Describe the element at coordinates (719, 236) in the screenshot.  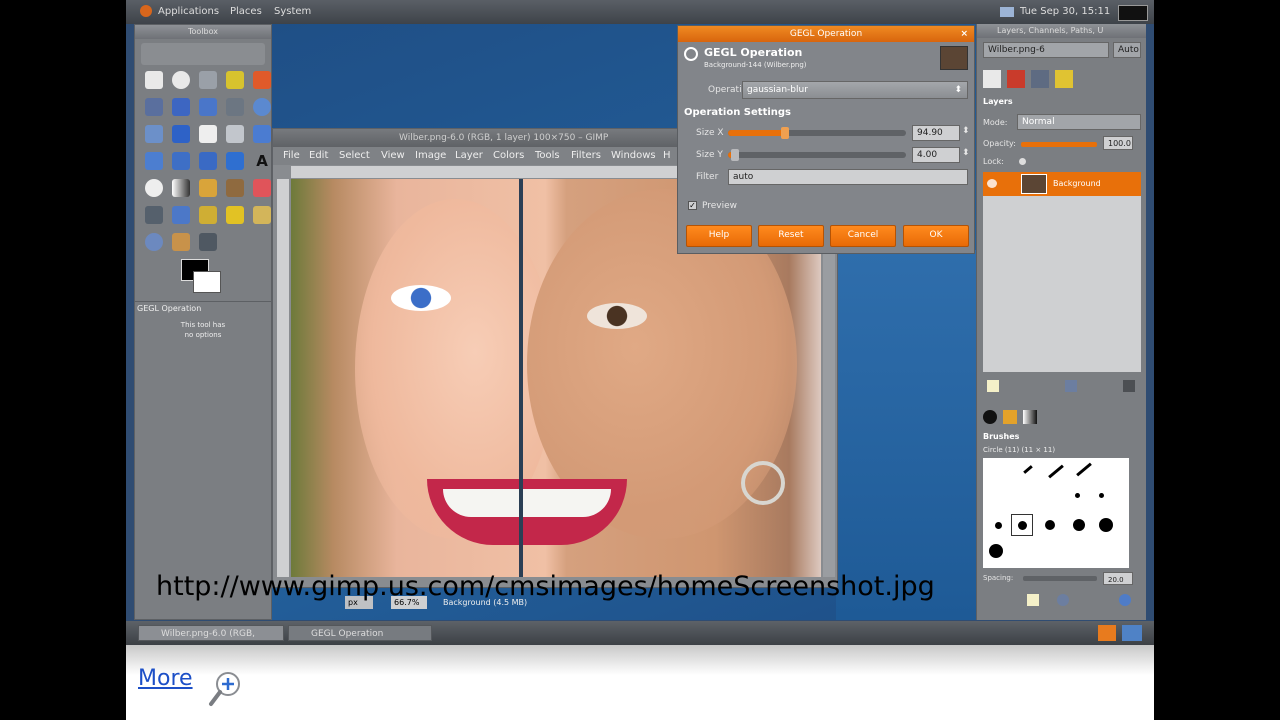
I see `help-button: Help` at that location.